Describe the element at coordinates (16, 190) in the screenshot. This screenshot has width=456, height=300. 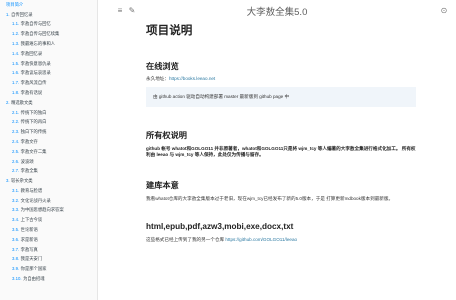
I see `toc-item-number: 3.1.` at that location.